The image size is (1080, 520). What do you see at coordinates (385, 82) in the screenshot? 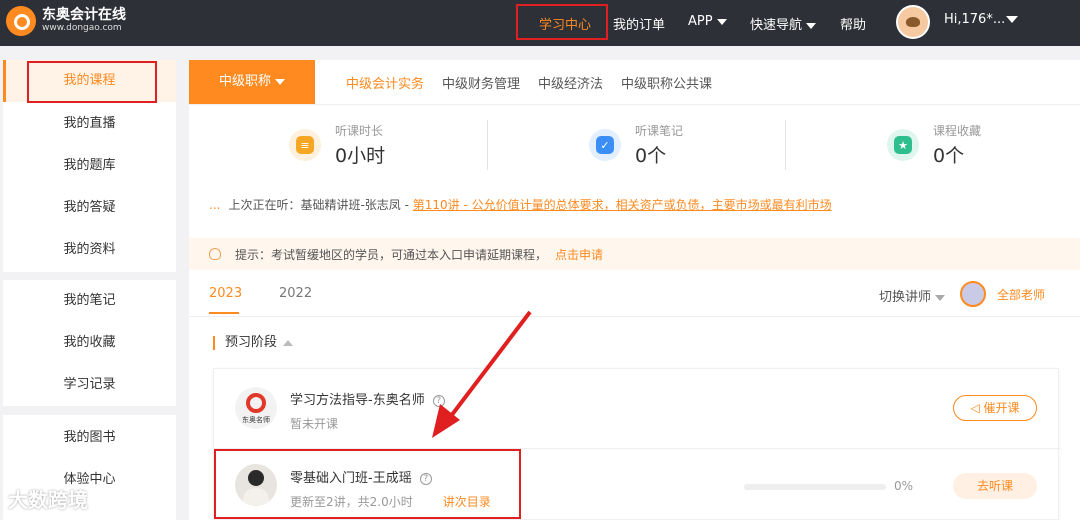
I see `tab-accounting-practice: 中级会计实务` at bounding box center [385, 82].